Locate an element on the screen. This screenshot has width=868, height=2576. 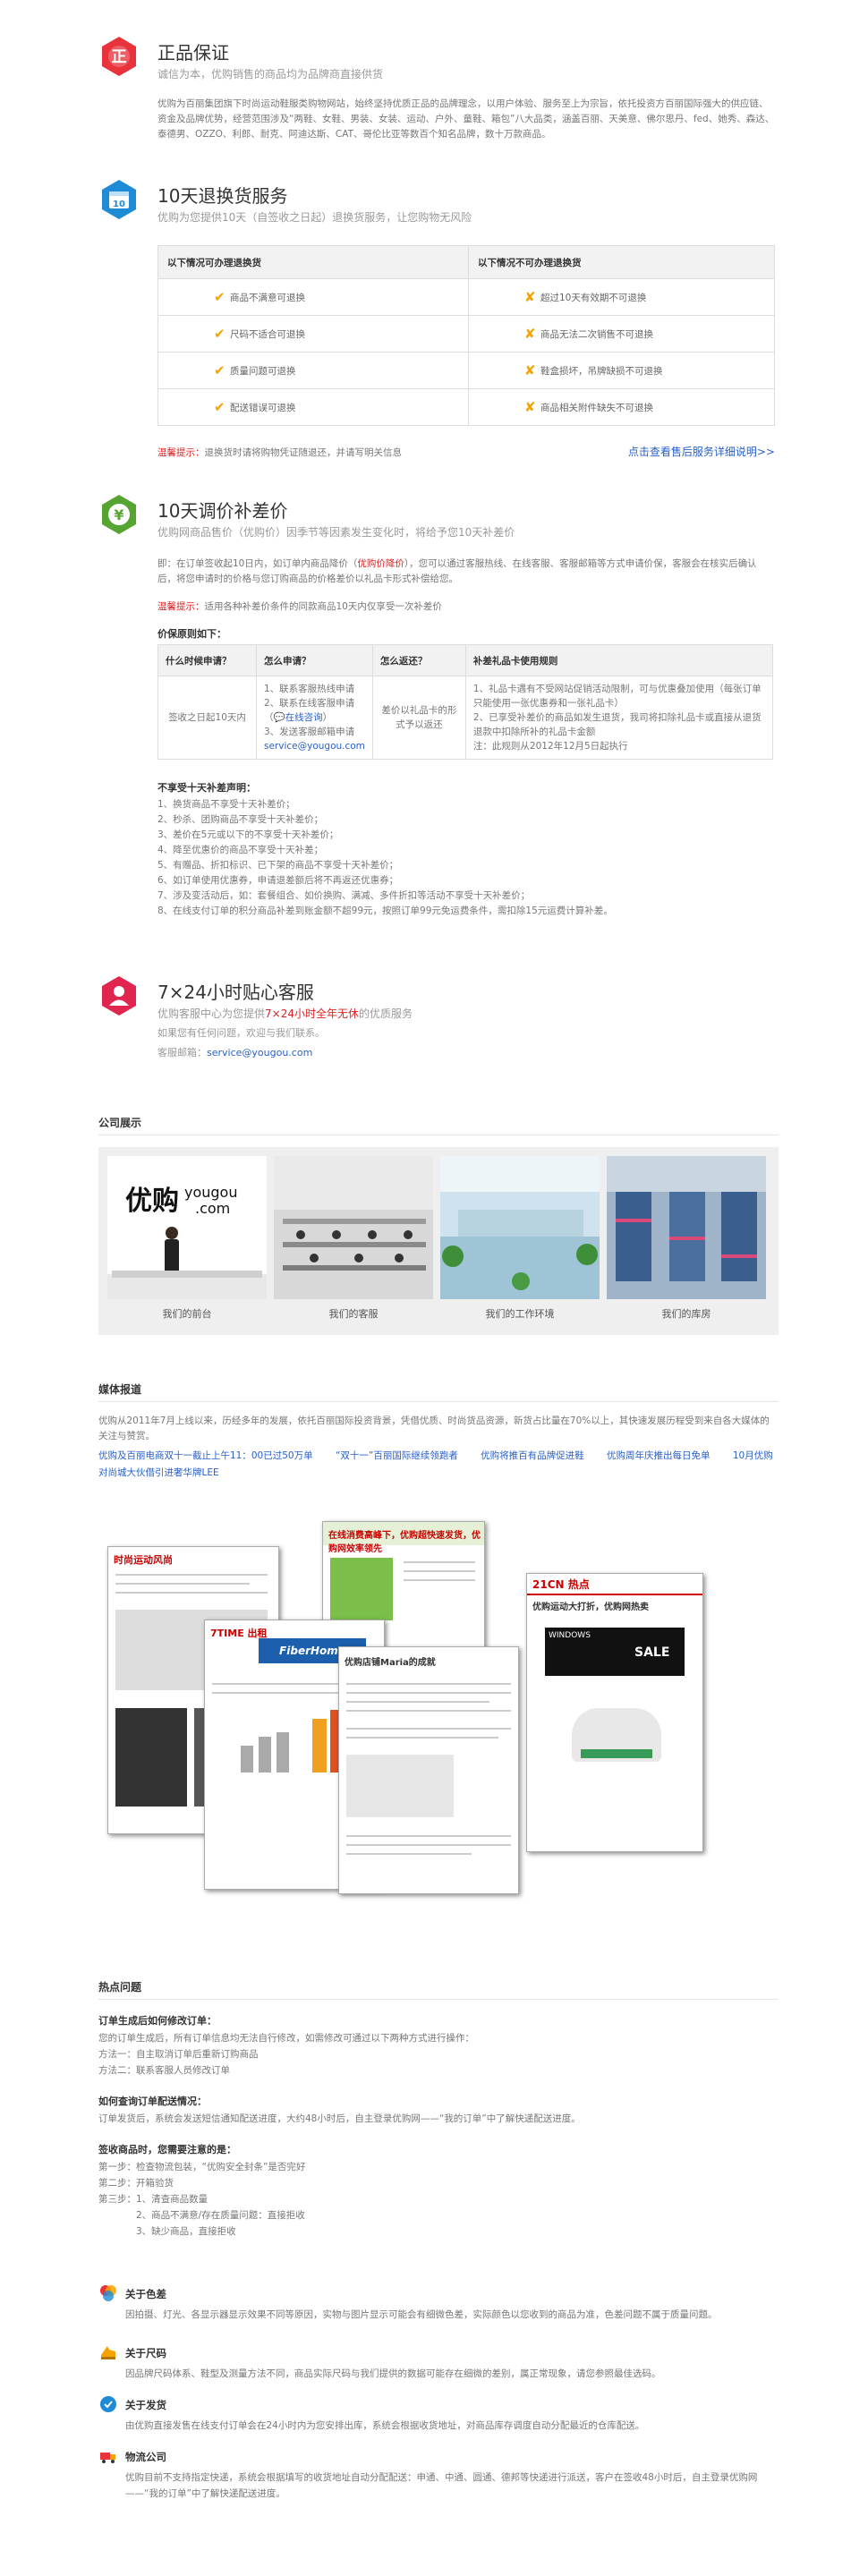
list-item: 1、换货商品不享受十天补差价； is located at coordinates (226, 804).